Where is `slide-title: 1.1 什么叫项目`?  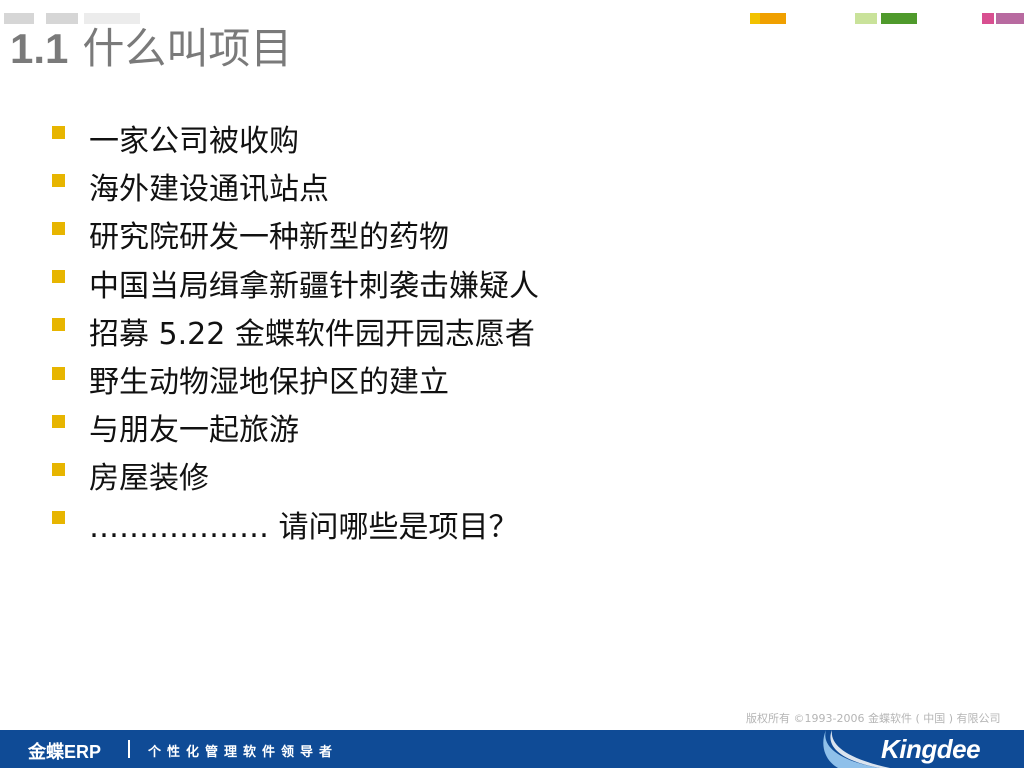
slide-title: 1.1 什么叫项目 is located at coordinates (151, 49).